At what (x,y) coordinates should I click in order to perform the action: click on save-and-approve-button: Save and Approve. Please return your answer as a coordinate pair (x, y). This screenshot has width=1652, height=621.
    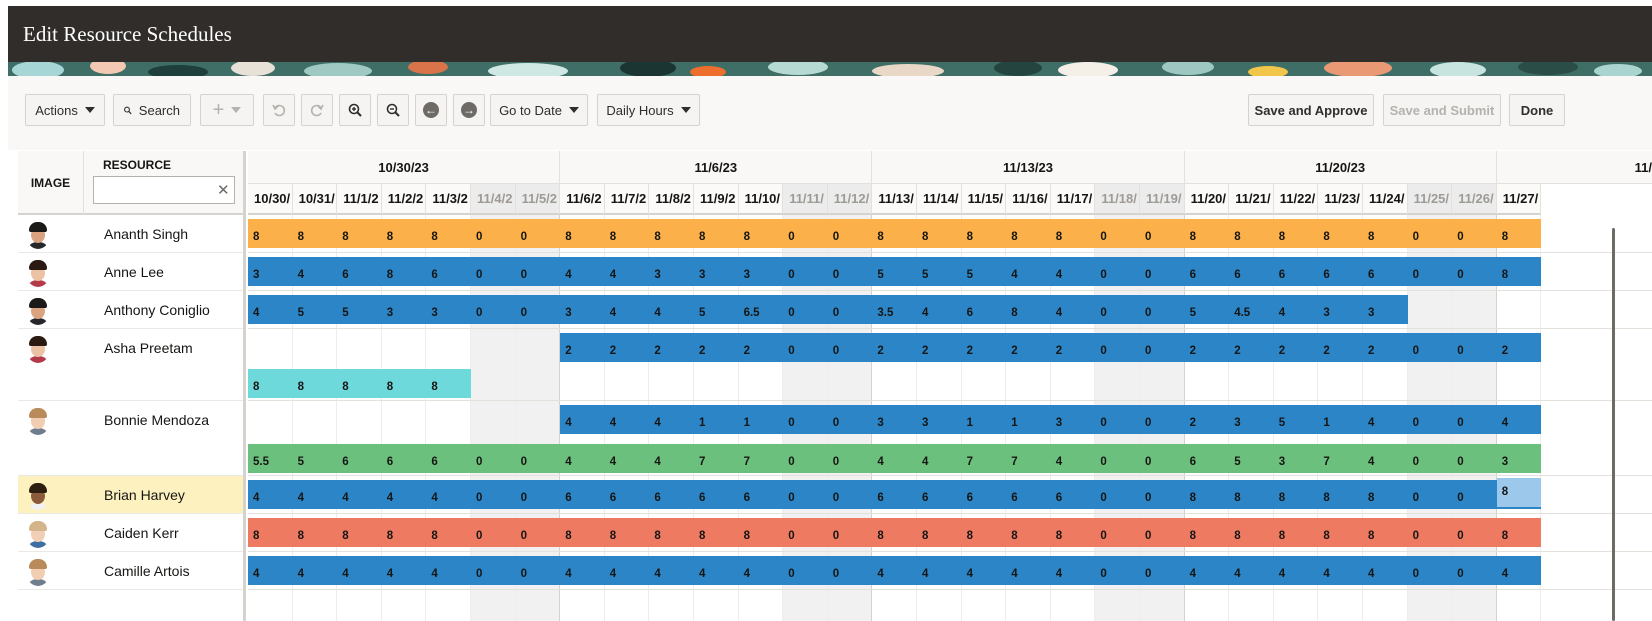
    Looking at the image, I should click on (1311, 110).